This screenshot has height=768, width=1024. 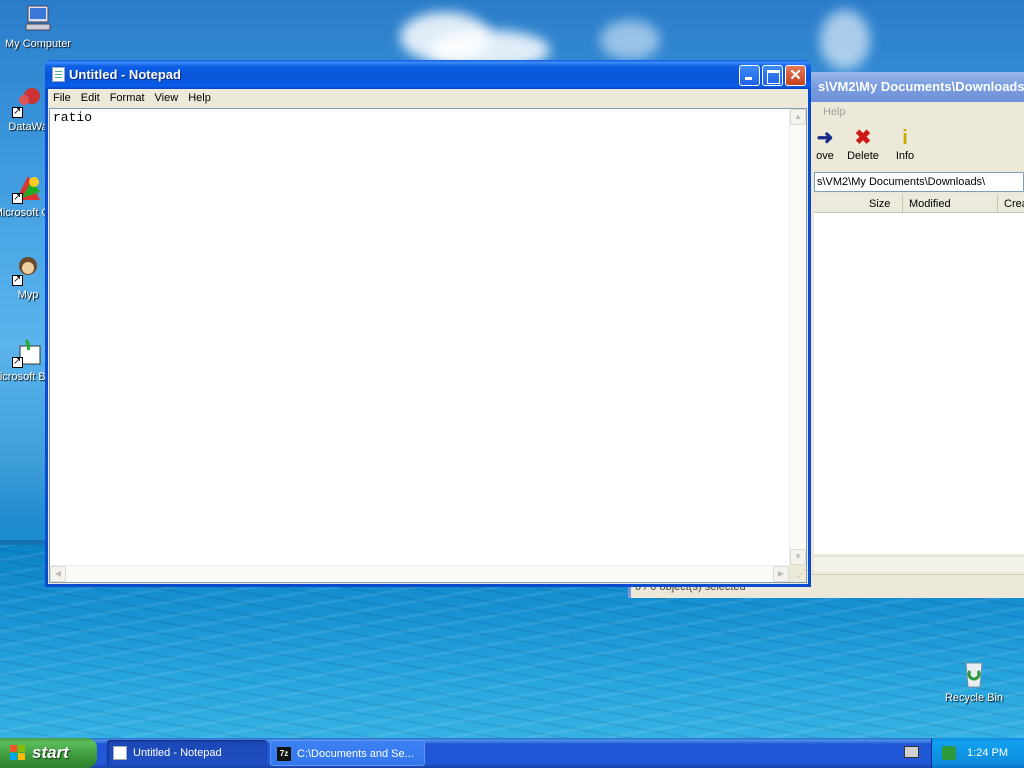 I want to click on column-modified: Modified, so click(x=926, y=204).